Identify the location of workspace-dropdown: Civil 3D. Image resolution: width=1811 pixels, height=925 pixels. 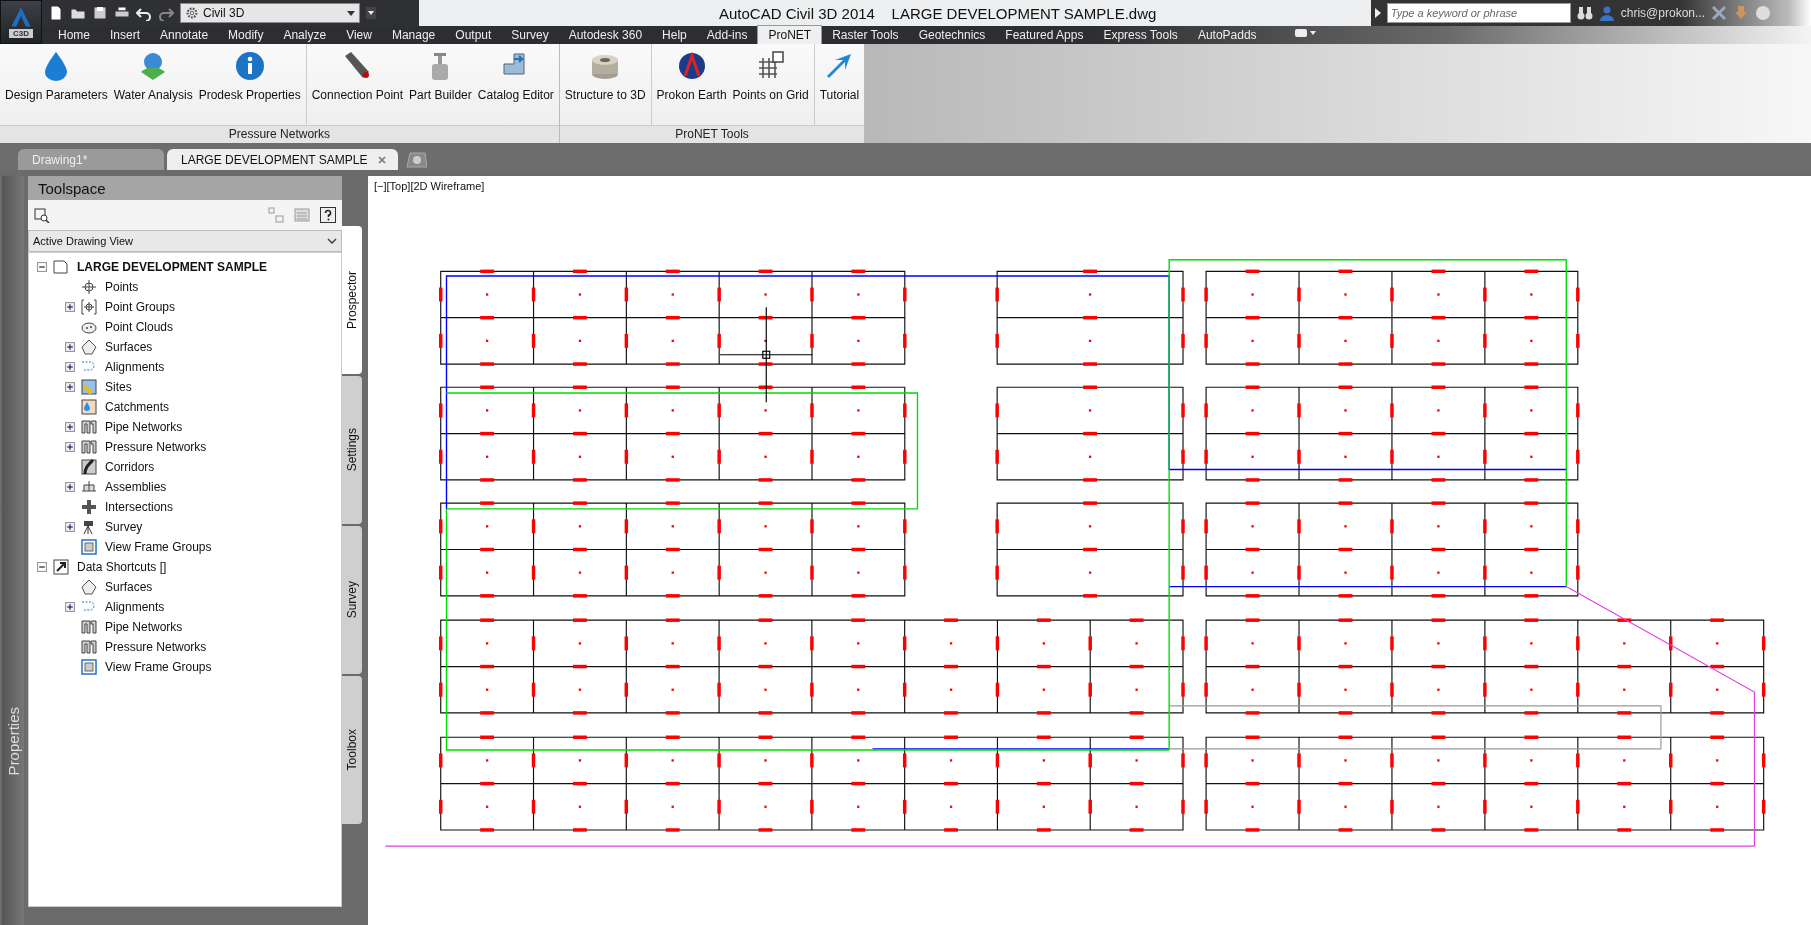
(270, 13).